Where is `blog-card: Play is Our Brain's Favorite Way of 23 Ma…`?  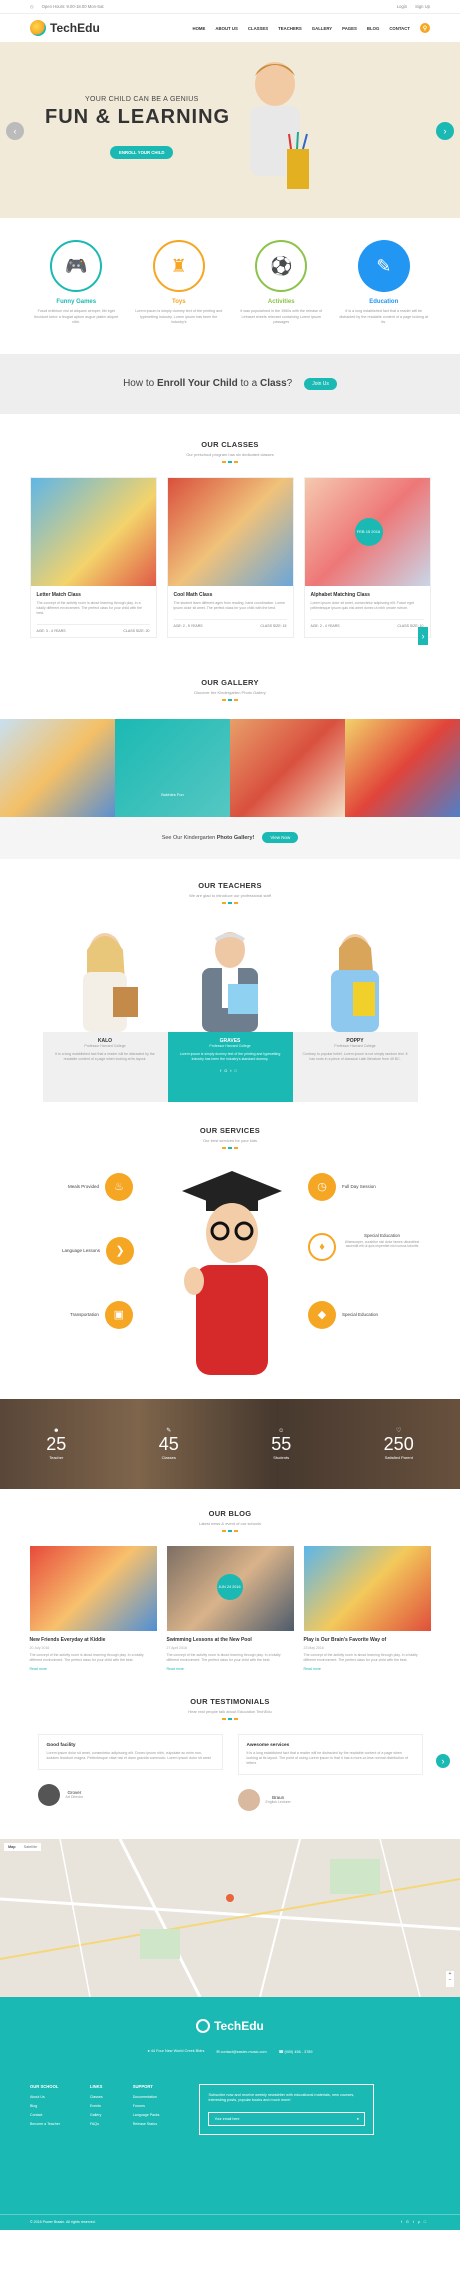 blog-card: Play is Our Brain's Favorite Way of 23 Ma… is located at coordinates (367, 1608).